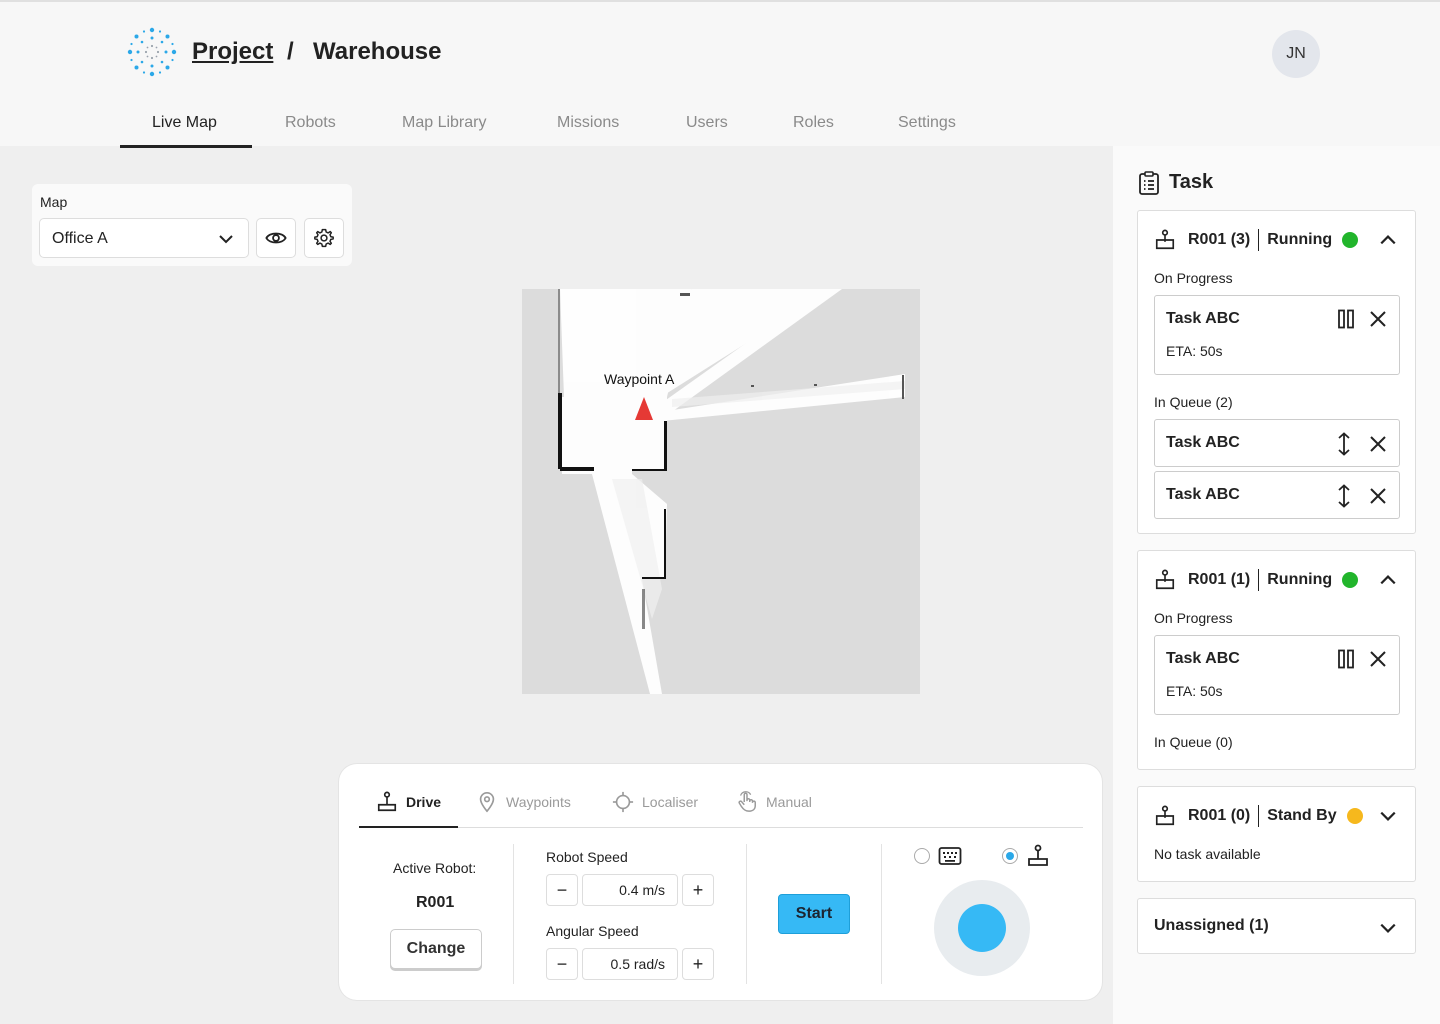 The width and height of the screenshot is (1440, 1024). I want to click on map-selector-label: Map, so click(54, 202).